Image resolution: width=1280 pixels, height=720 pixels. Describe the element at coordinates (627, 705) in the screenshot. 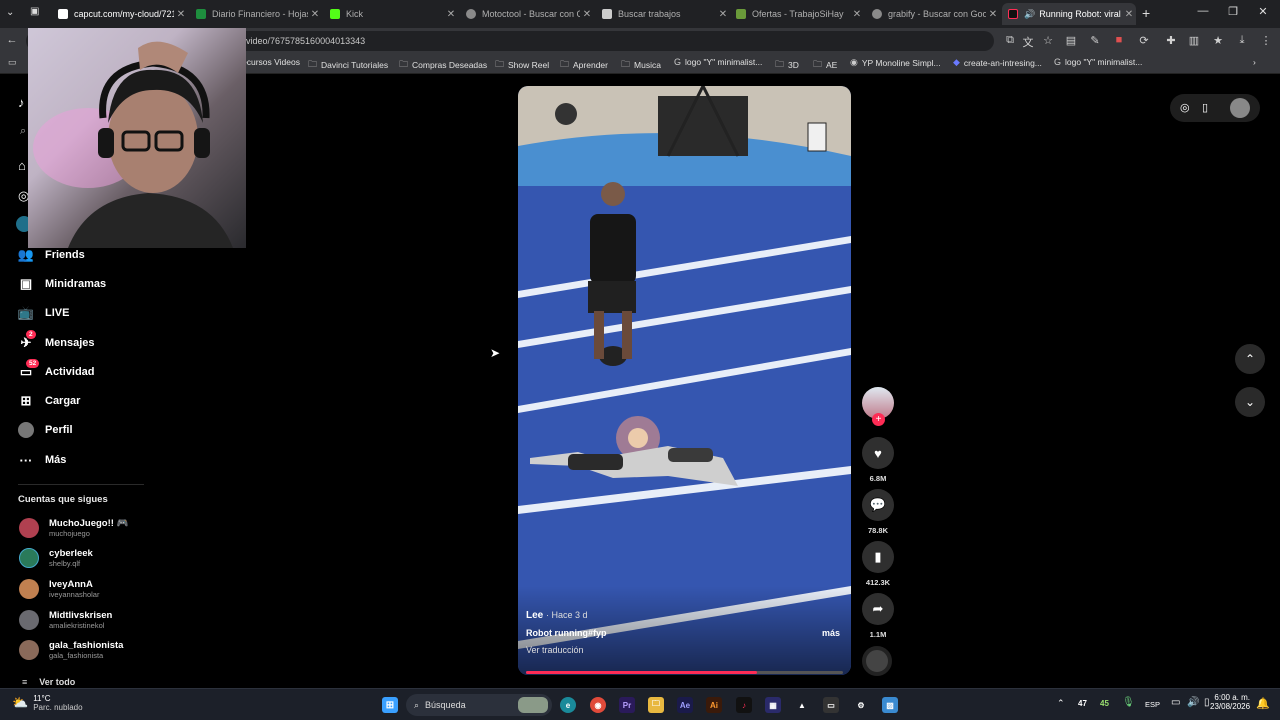

I see `premiere-icon: Pr` at that location.